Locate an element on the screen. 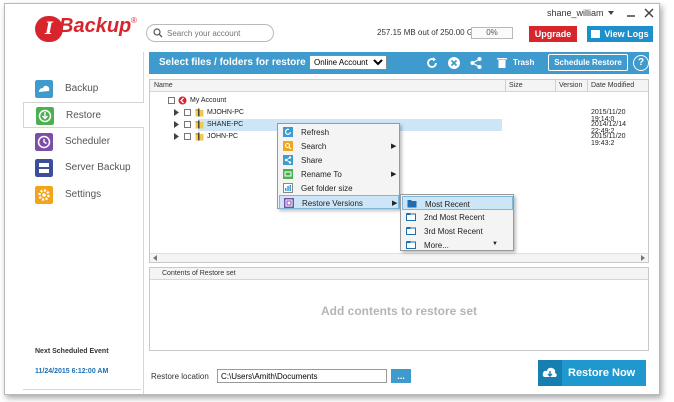 Image resolution: width=674 pixels, height=402 pixels. toolbar-title: Select files / folders for restore is located at coordinates (232, 62).